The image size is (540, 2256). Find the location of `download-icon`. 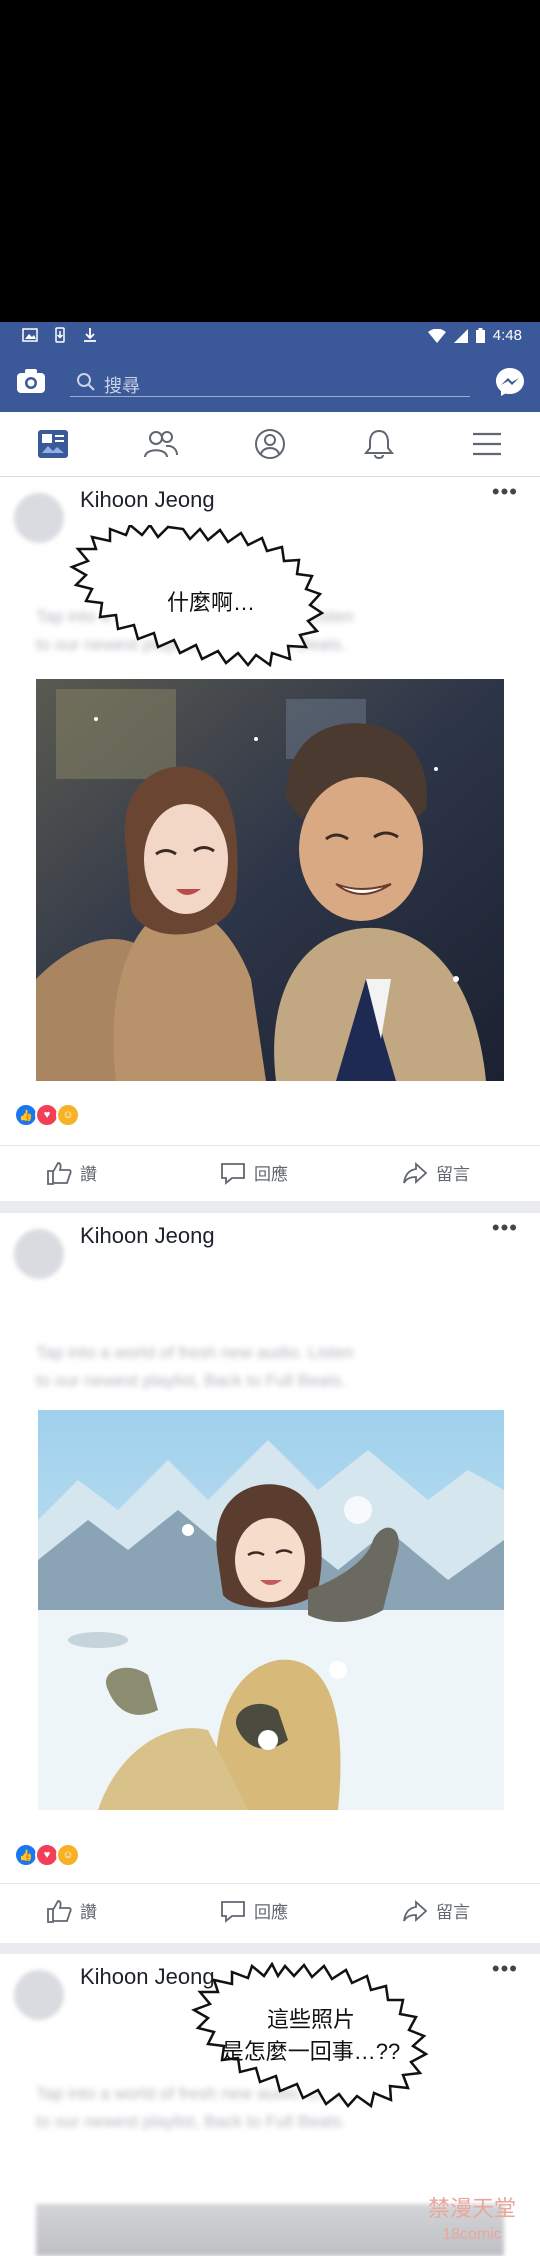

download-icon is located at coordinates (90, 335).